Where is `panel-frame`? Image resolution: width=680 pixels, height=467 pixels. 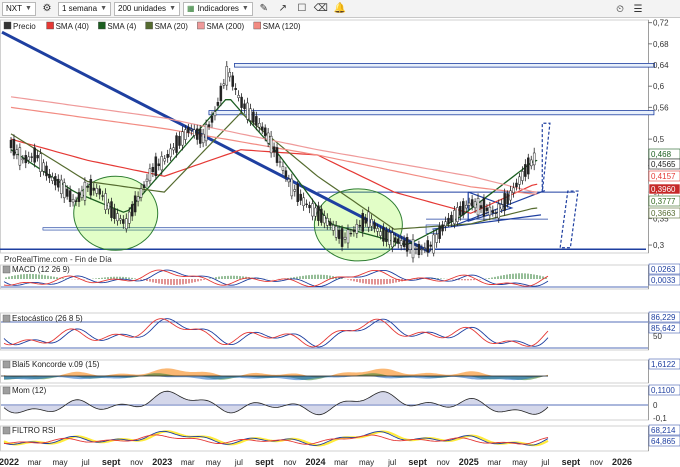 panel-frame is located at coordinates (324, 403).